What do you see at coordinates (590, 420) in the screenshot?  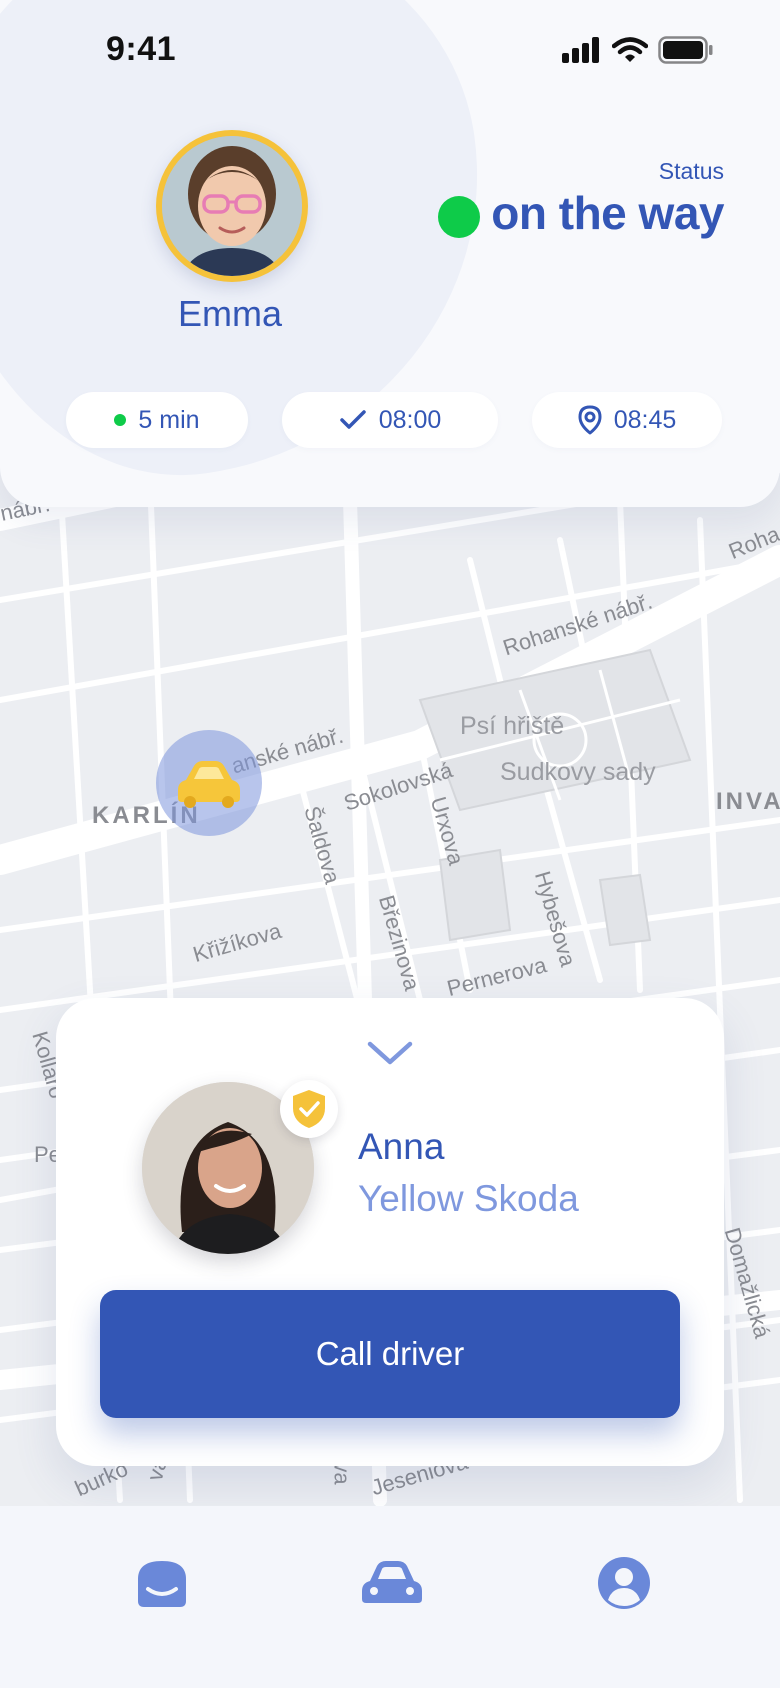 I see `location-pin-icon` at bounding box center [590, 420].